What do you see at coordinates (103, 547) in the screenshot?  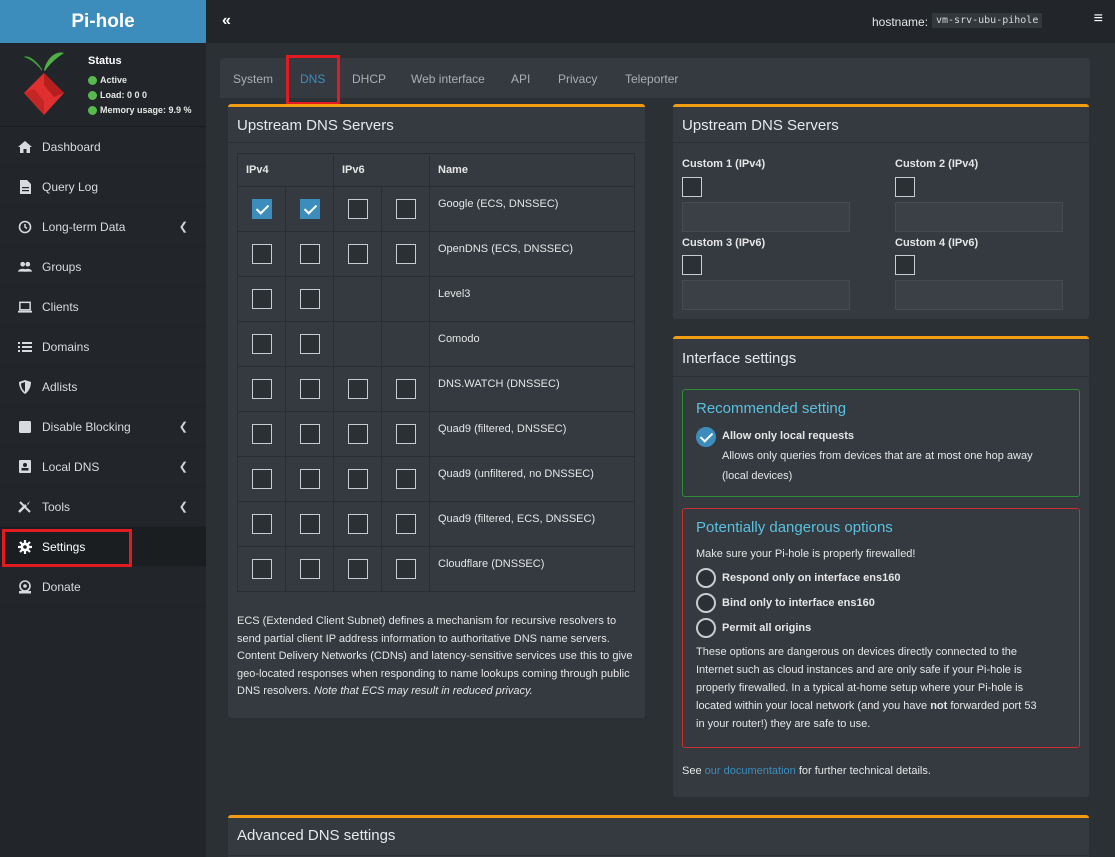 I see `sidebar-item-settings: Settings` at bounding box center [103, 547].